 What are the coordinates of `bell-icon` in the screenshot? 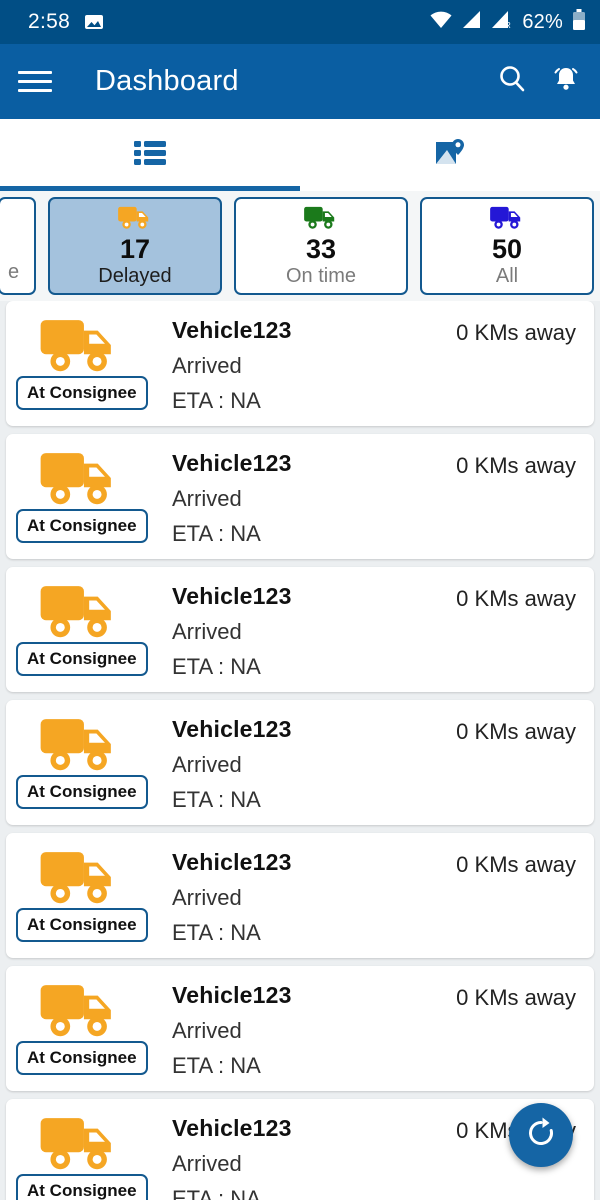 It's located at (566, 81).